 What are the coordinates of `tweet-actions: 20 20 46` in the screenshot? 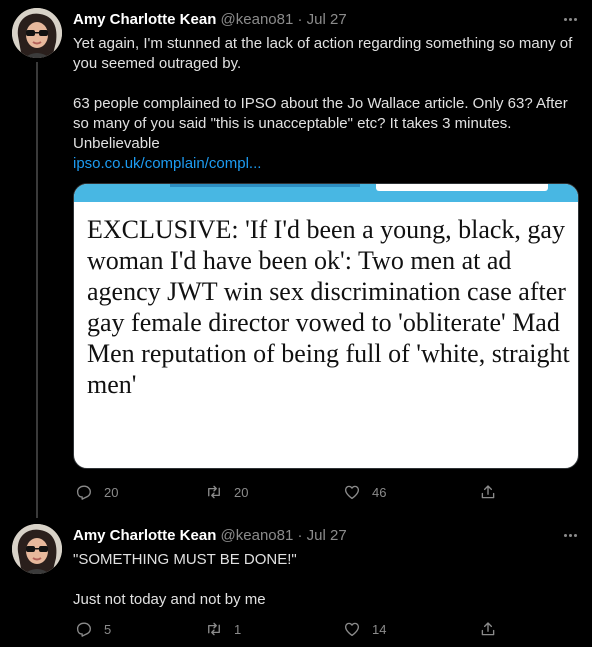 It's located at (295, 492).